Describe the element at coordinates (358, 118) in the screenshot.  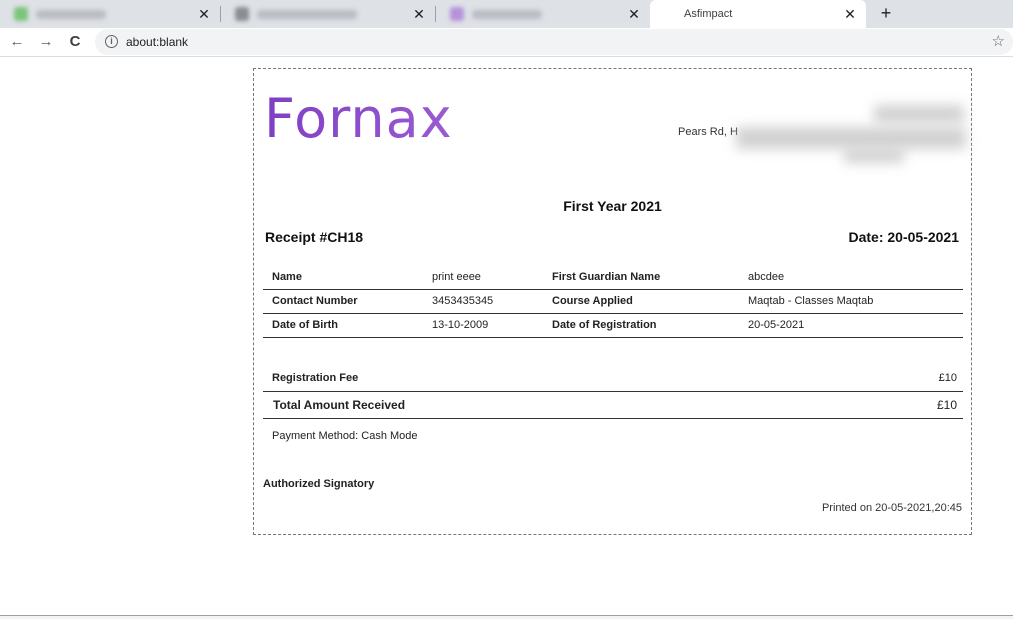
I see `fornax-logo: Fornax` at that location.